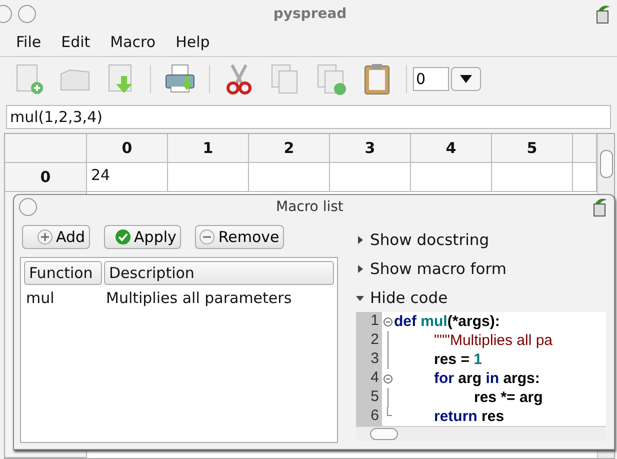  I want to click on line-number: 2, so click(369, 340).